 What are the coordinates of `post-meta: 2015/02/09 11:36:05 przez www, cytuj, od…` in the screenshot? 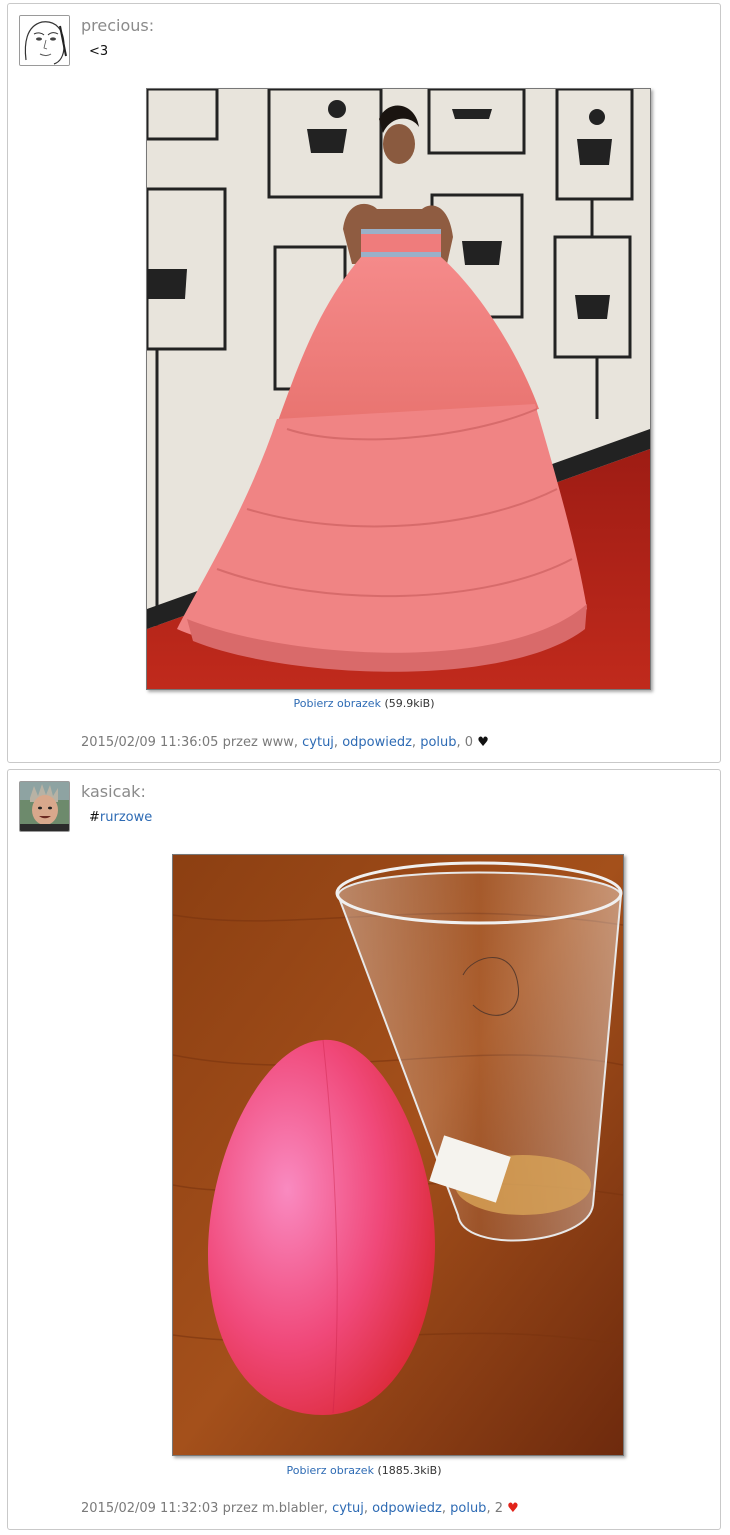 It's located at (285, 742).